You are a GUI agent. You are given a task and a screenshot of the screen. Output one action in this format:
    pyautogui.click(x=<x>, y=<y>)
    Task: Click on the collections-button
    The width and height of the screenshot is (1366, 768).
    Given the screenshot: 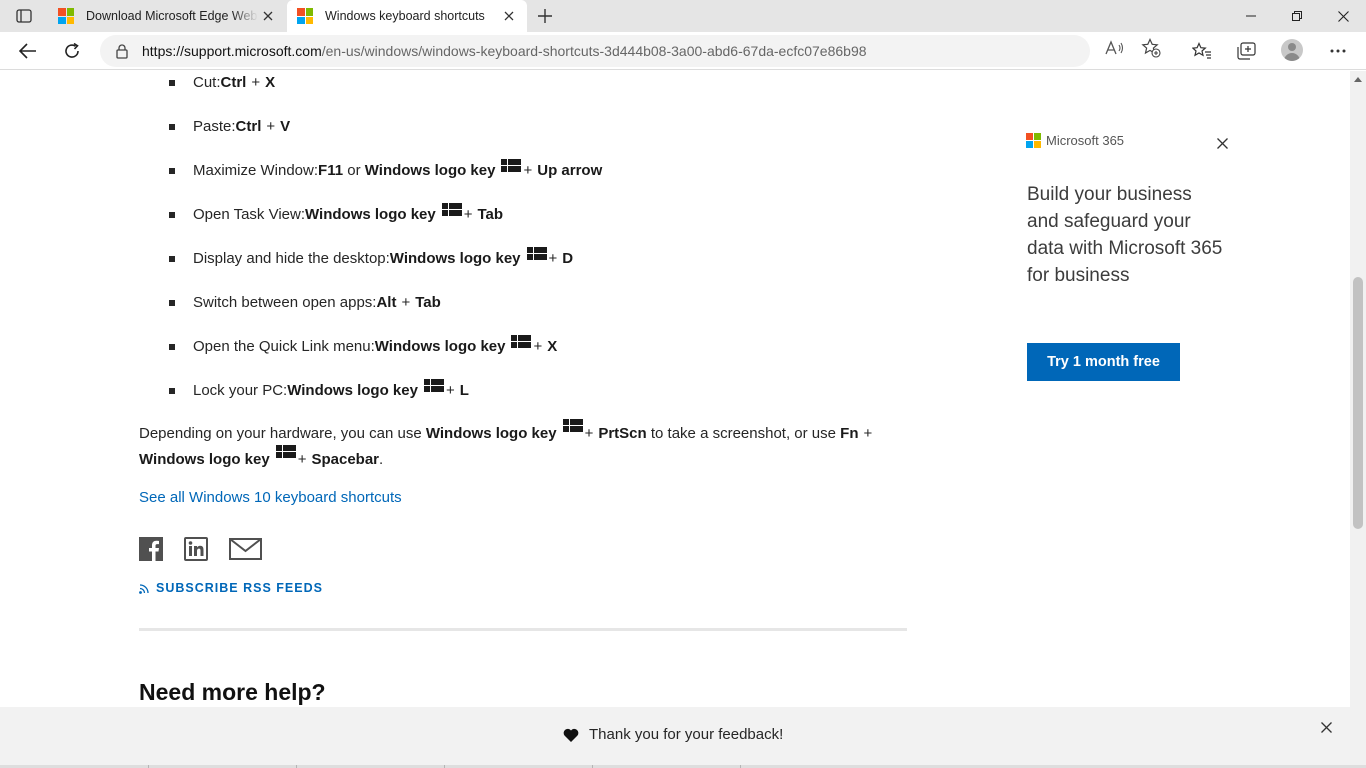 What is the action you would take?
    pyautogui.click(x=1246, y=51)
    